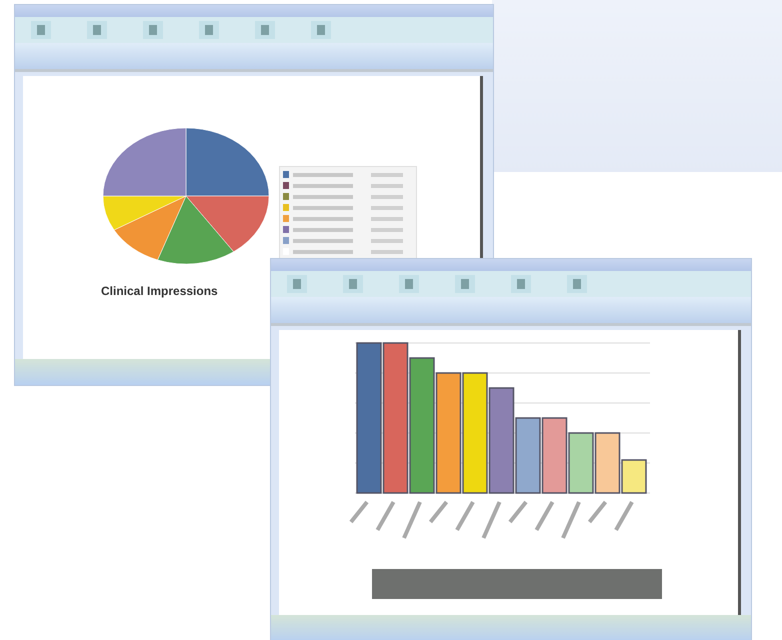 The image size is (782, 640). Describe the element at coordinates (159, 291) in the screenshot. I see `chart-title: Clinical Impressions` at that location.